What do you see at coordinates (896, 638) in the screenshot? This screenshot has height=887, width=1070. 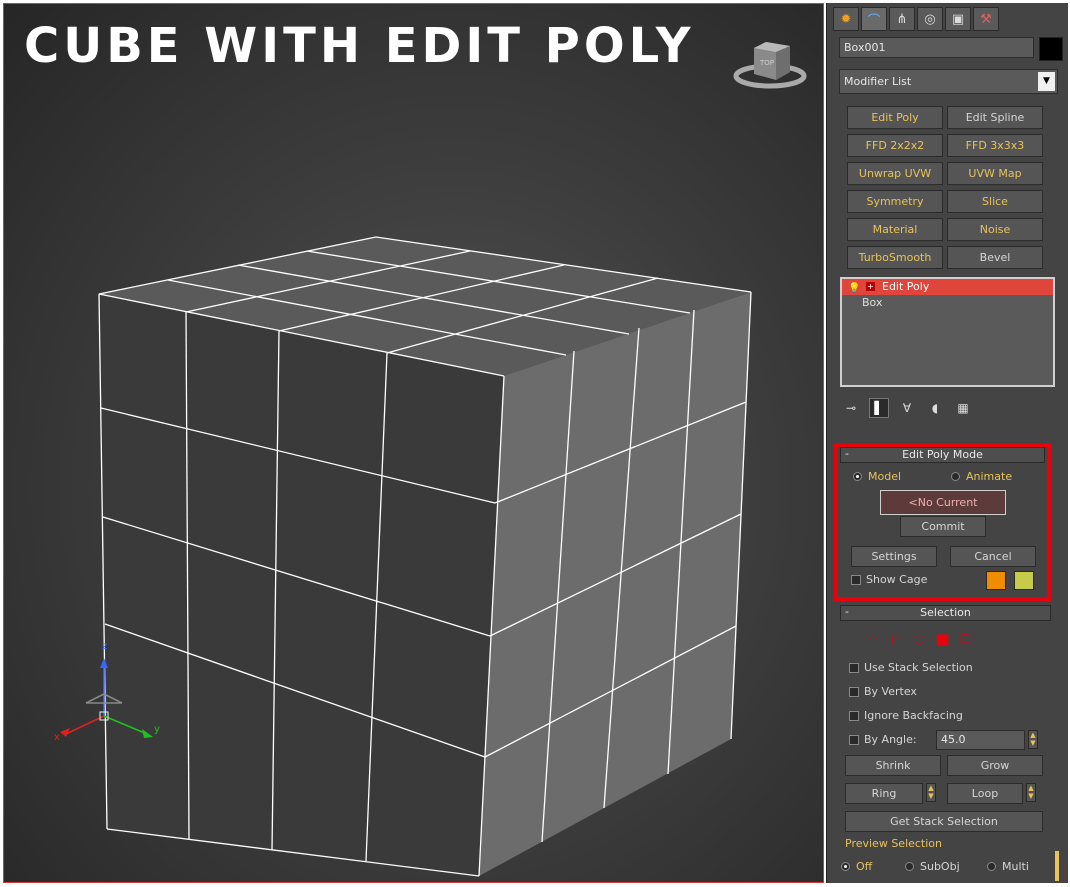 I see `edge-mode-icon: ◸` at bounding box center [896, 638].